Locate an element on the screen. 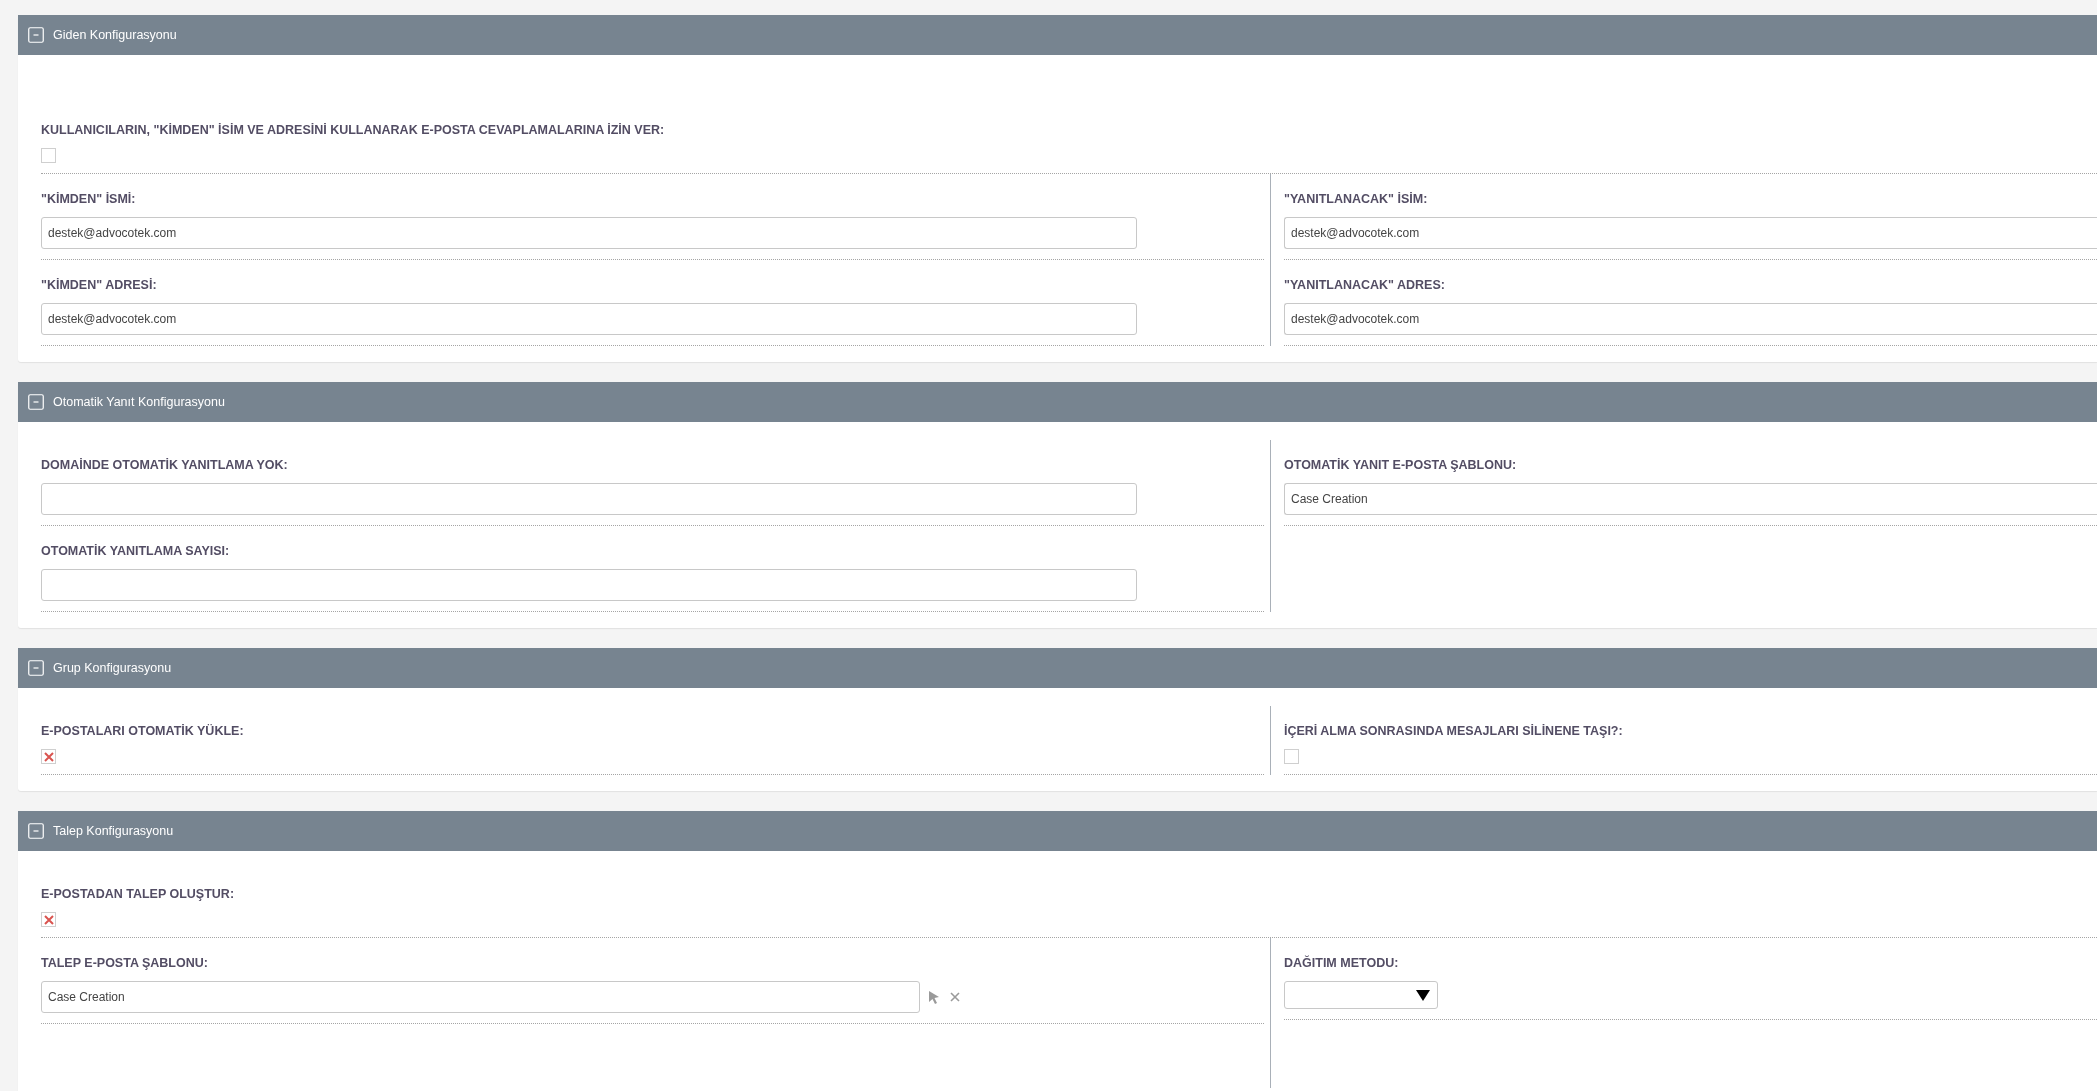 The width and height of the screenshot is (2097, 1091). field-label: E-POSTADAN TALEP OLUŞTUR: is located at coordinates (138, 894).